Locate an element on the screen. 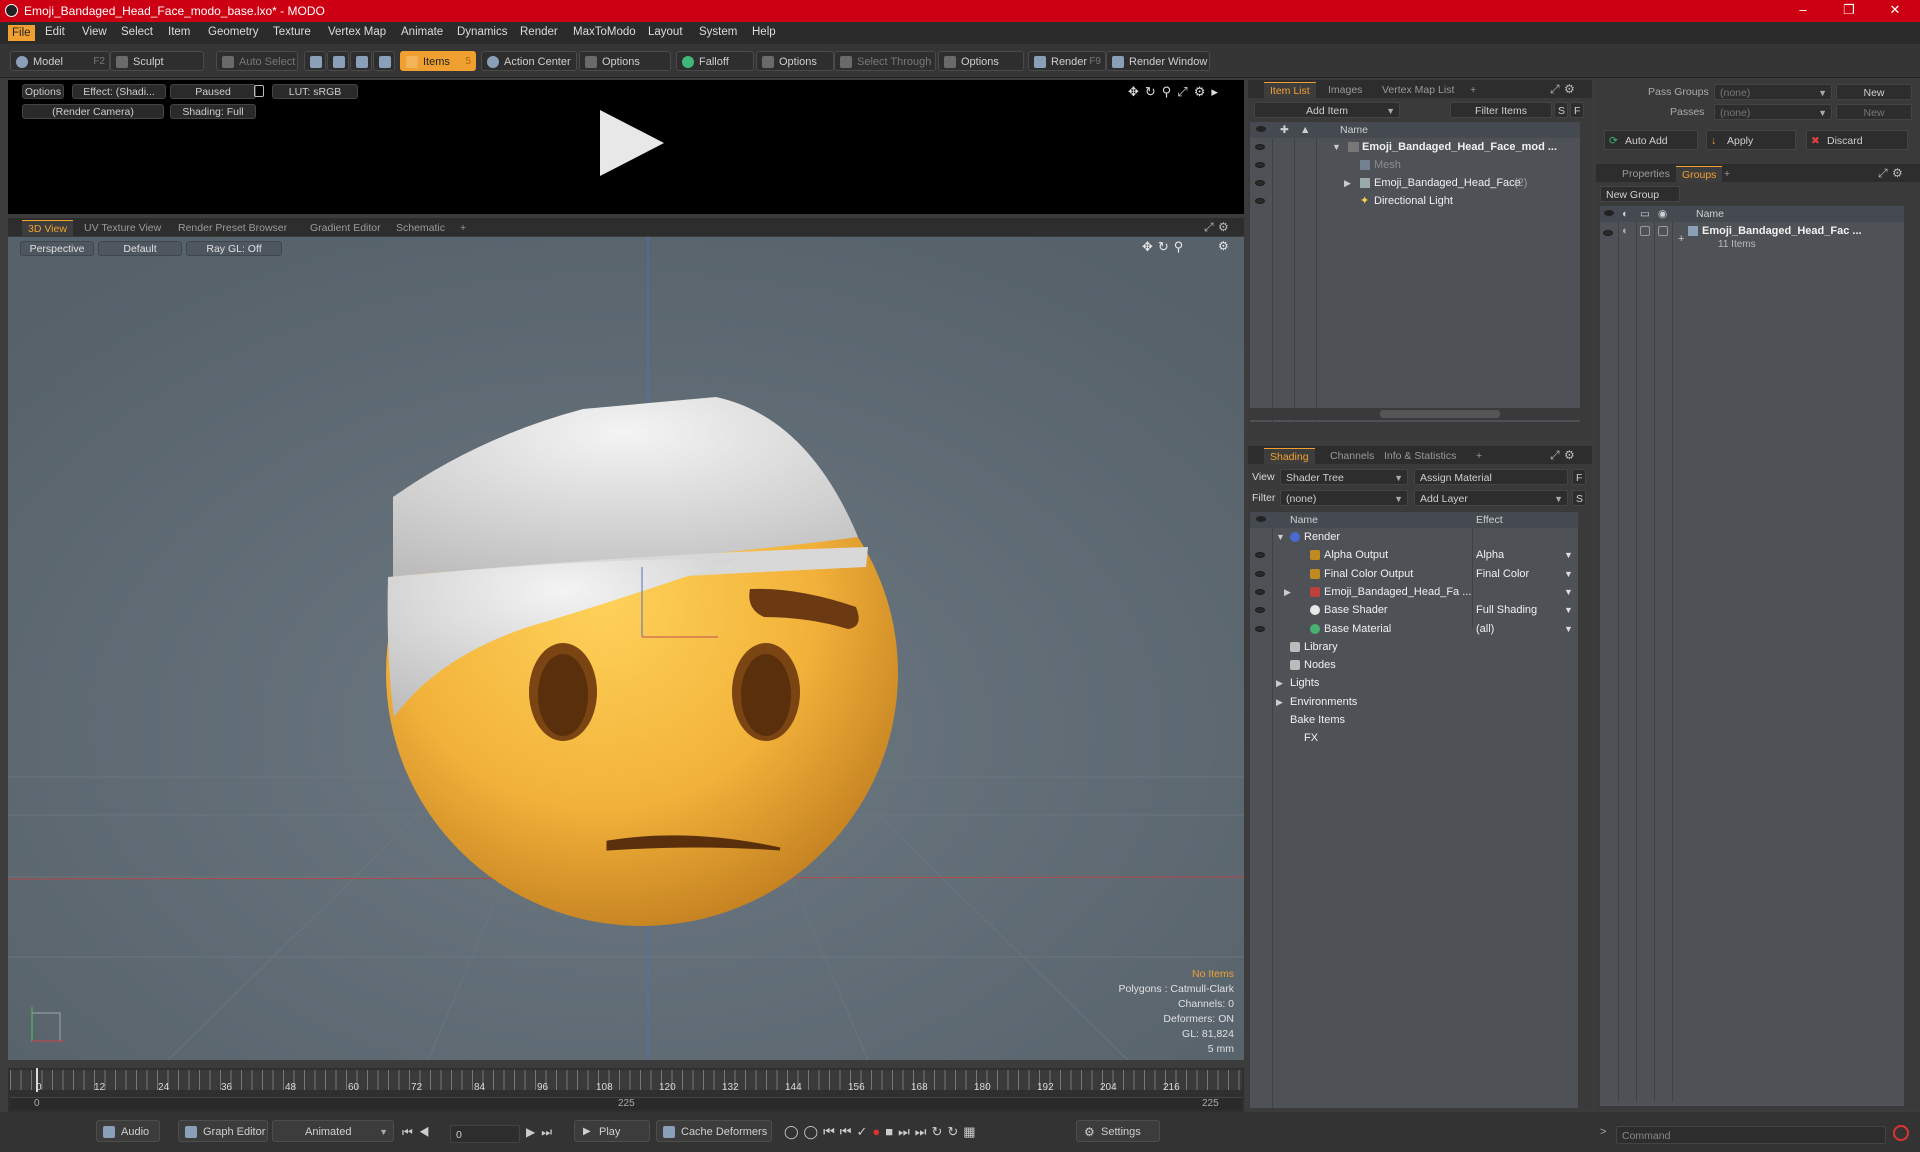 Image resolution: width=1920 pixels, height=1152 pixels. menu-dynamics: Dynamics is located at coordinates (482, 32).